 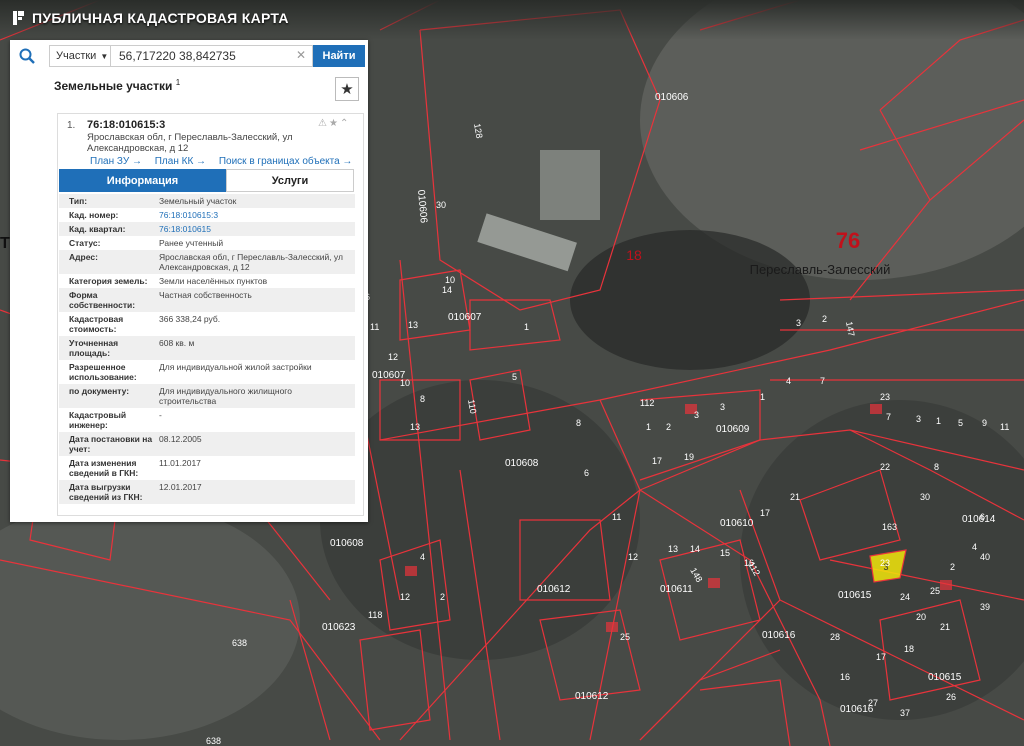 What do you see at coordinates (83, 257) in the screenshot?
I see `info-row-key: Адрес:` at bounding box center [83, 257].